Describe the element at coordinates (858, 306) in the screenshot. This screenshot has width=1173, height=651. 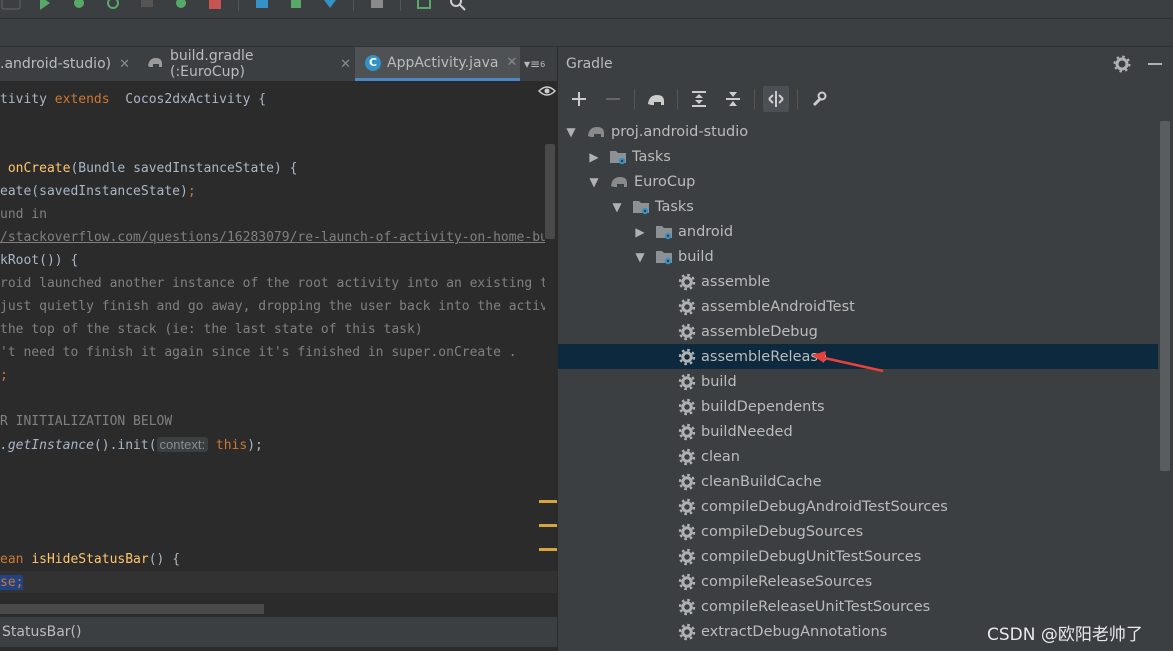
I see `gradle-task-item: assembleAndroidTest` at that location.